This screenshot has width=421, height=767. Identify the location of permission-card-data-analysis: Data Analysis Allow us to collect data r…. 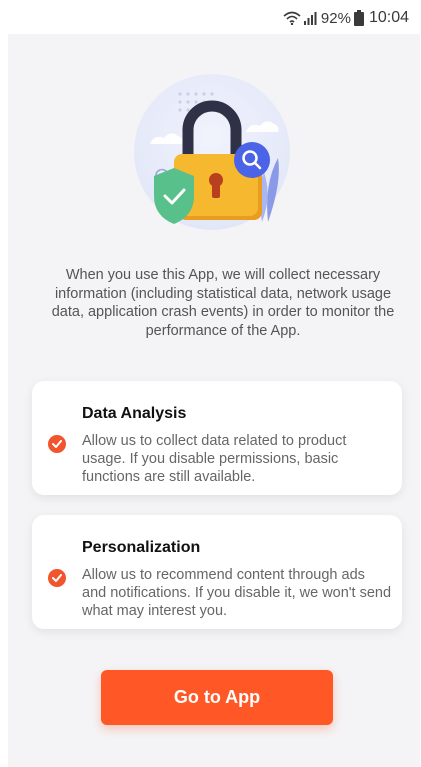
(217, 438).